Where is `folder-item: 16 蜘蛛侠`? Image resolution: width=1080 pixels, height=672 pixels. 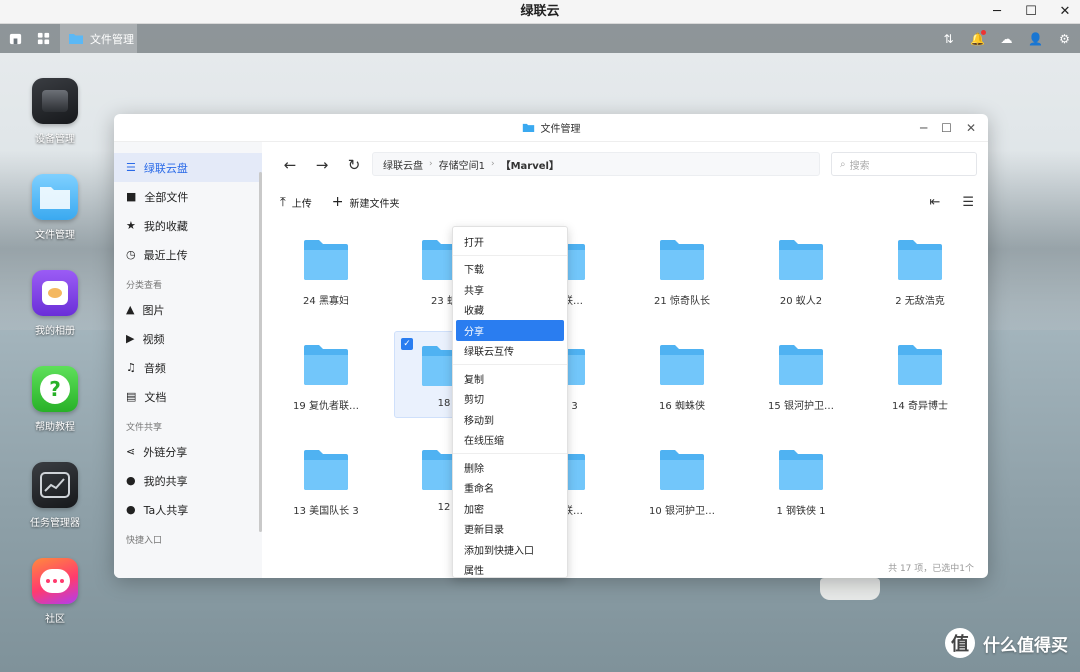
folder-item: 16 蜘蛛侠 is located at coordinates (682, 377).